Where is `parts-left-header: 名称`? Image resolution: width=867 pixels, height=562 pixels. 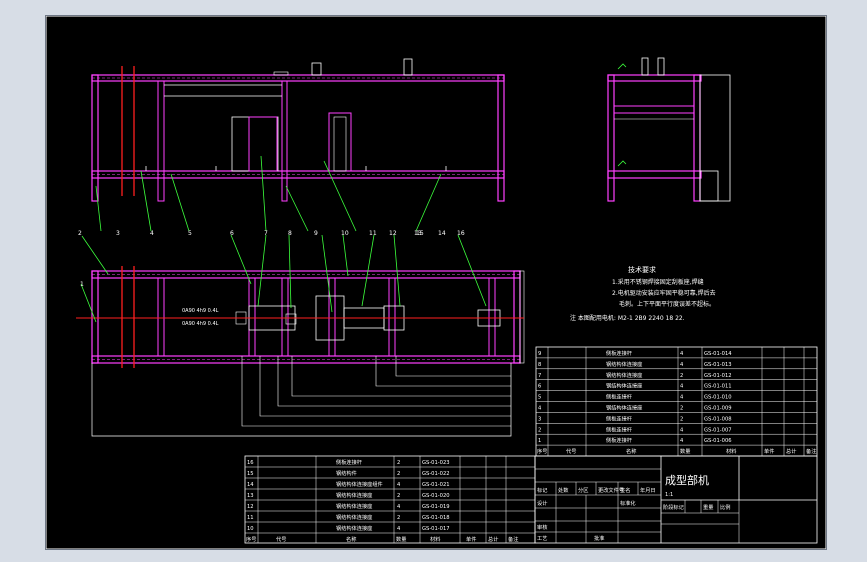
parts-left-header: 名称 is located at coordinates (351, 539).